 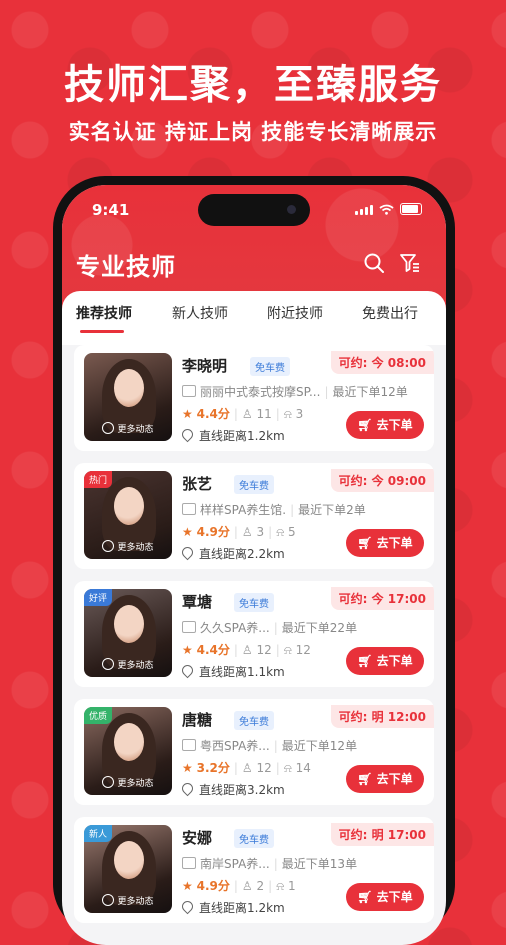 I want to click on therapist-photo: 热门 更多动态, so click(x=128, y=515).